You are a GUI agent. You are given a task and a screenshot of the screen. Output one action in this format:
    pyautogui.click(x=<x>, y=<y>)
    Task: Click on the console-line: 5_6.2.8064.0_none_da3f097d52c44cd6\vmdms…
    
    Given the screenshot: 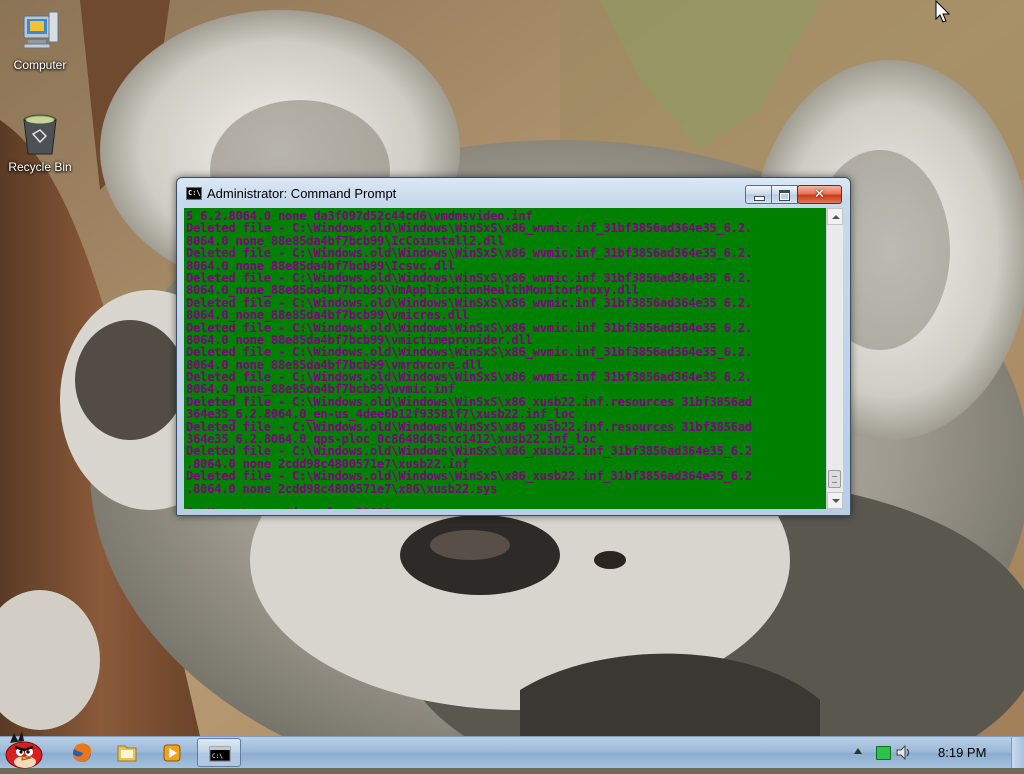 What is the action you would take?
    pyautogui.click(x=359, y=216)
    